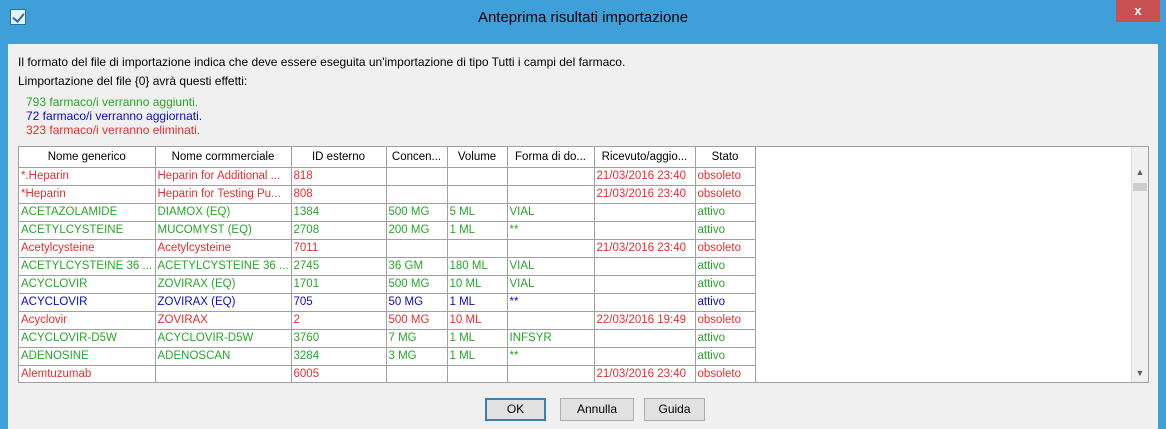  What do you see at coordinates (417, 230) in the screenshot?
I see `concentration-cell: 200 MG` at bounding box center [417, 230].